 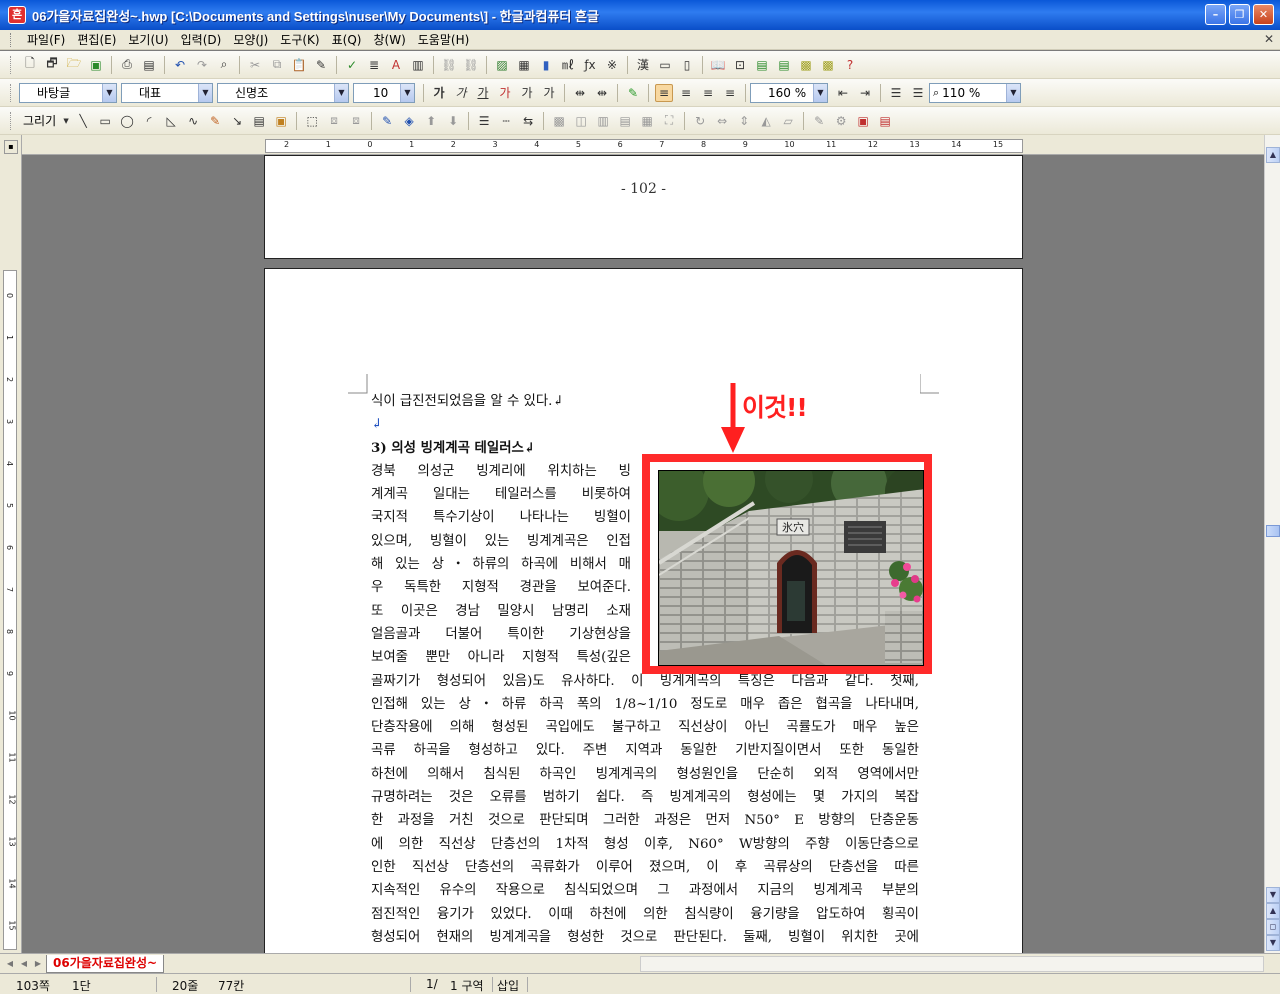 What do you see at coordinates (1273, 531) in the screenshot?
I see `scrollbar-thumb` at bounding box center [1273, 531].